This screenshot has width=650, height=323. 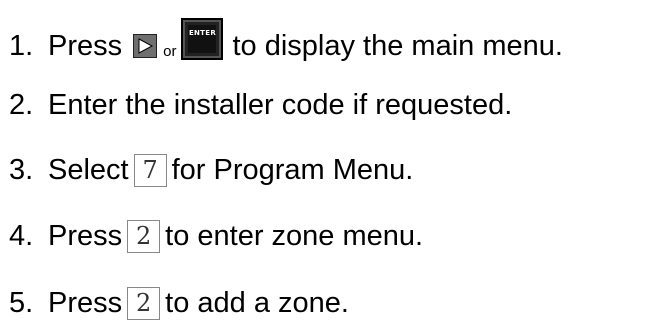 I want to click on step-text-after: to add a zone., so click(x=257, y=302).